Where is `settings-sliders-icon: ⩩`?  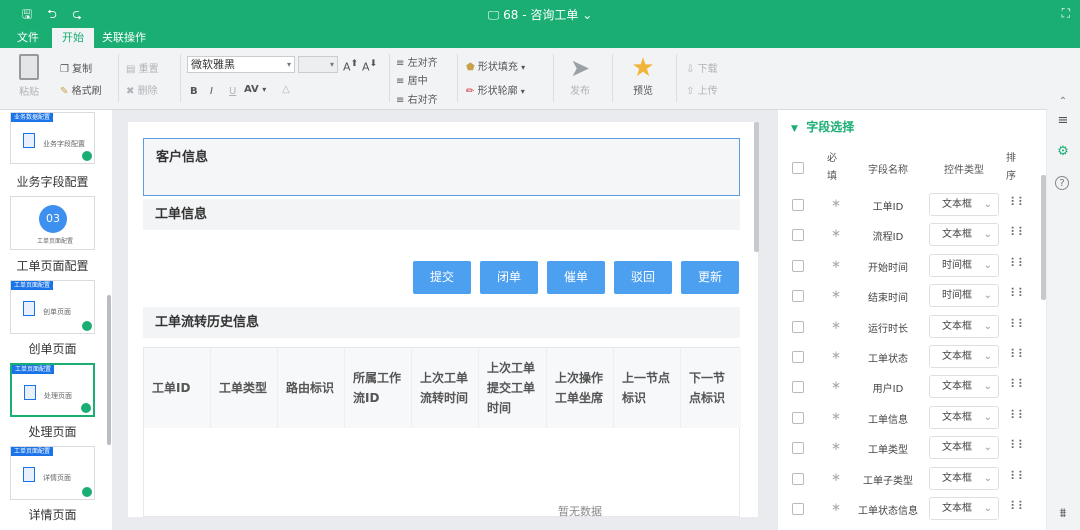 settings-sliders-icon: ⩩ is located at coordinates (1063, 514).